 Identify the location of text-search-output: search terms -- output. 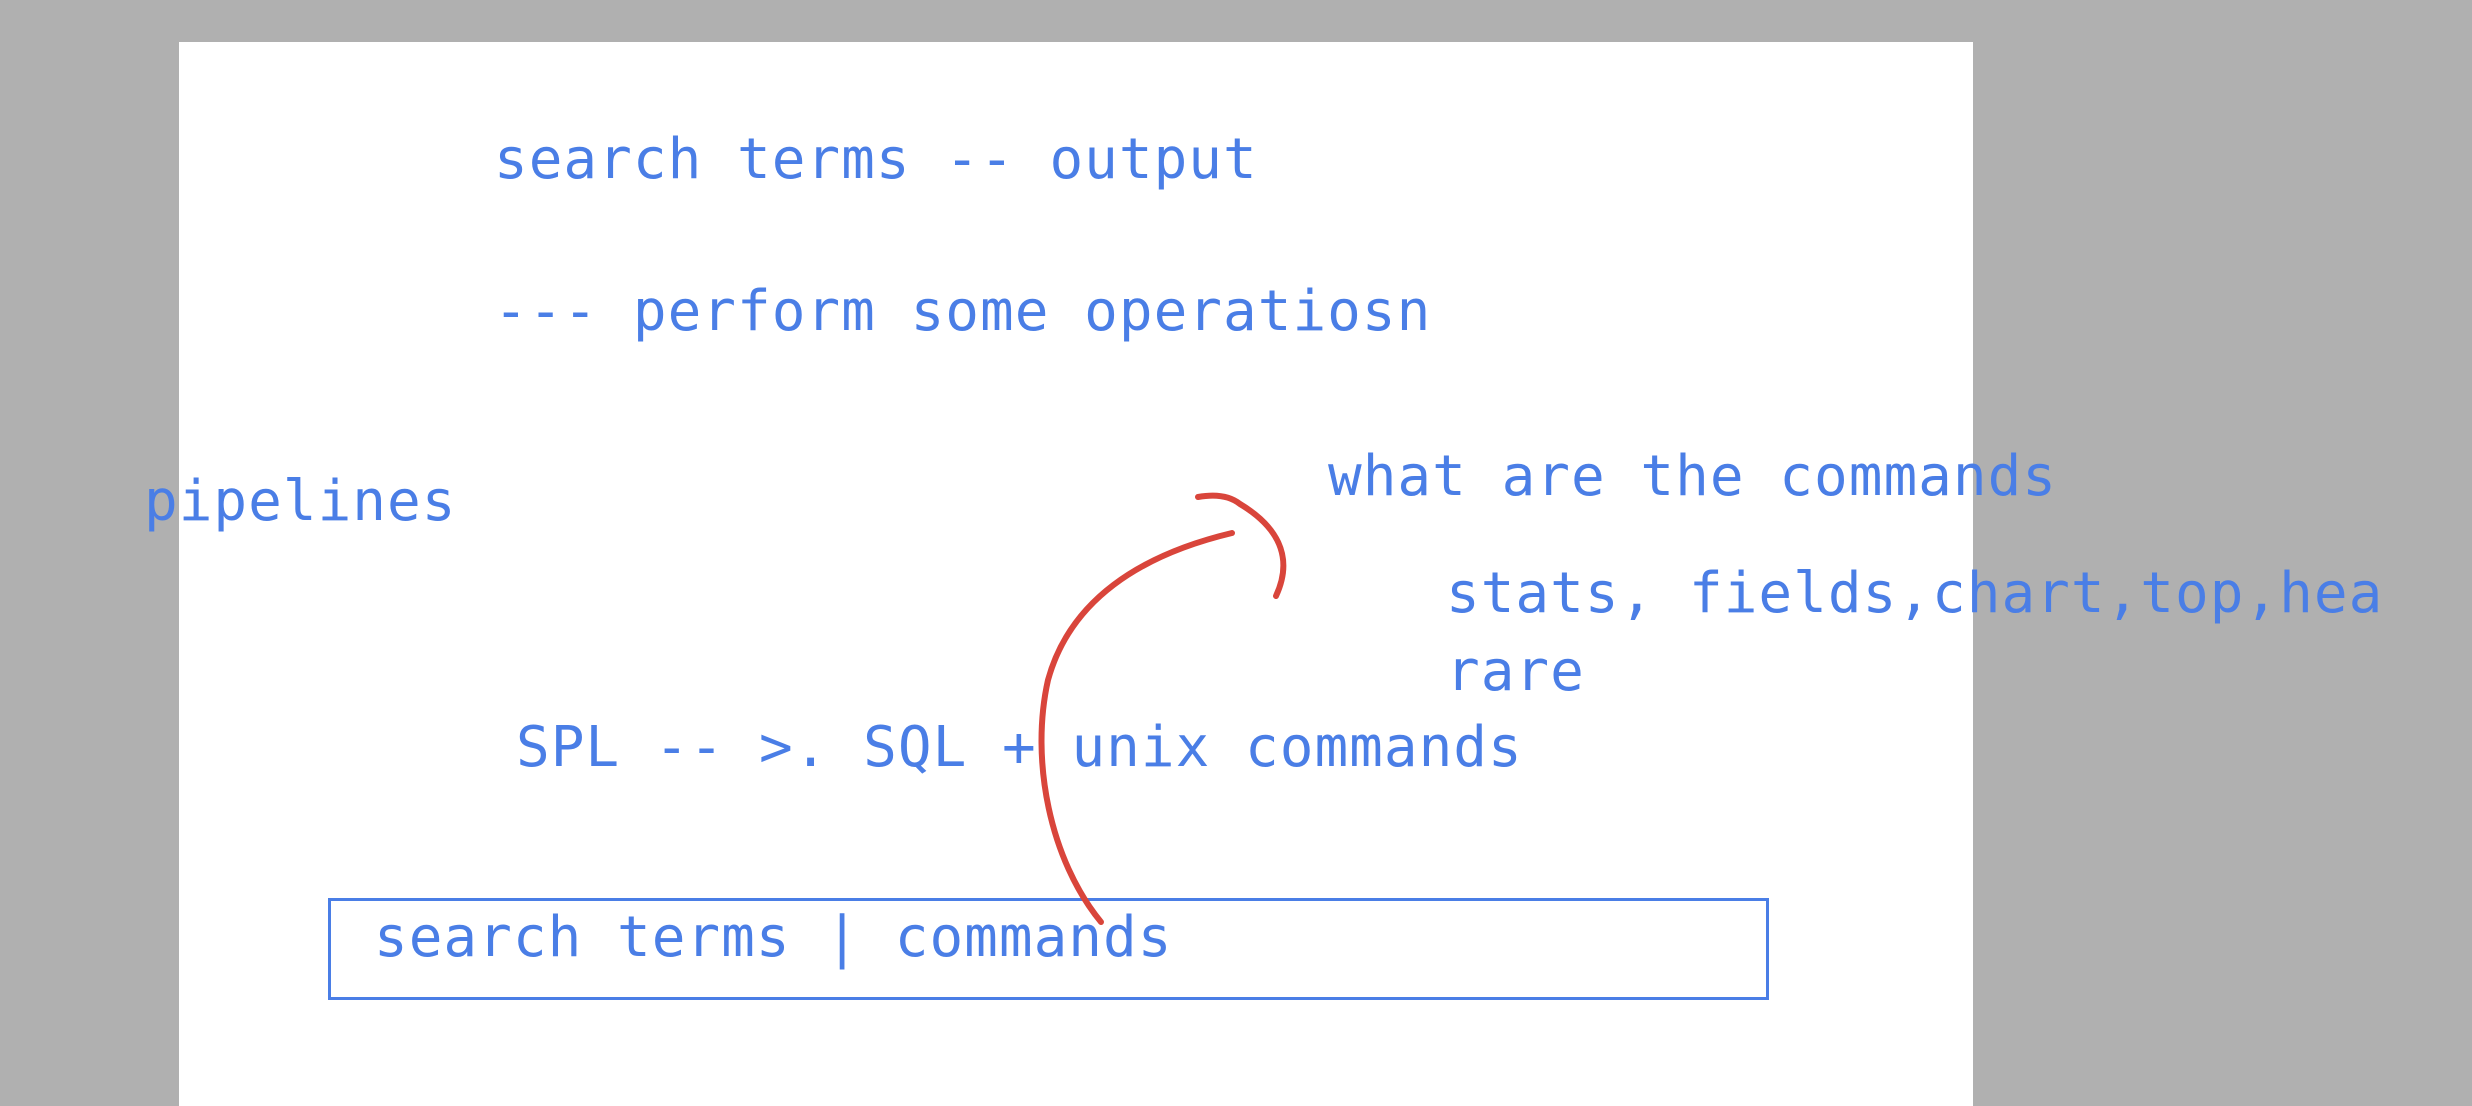
(876, 159).